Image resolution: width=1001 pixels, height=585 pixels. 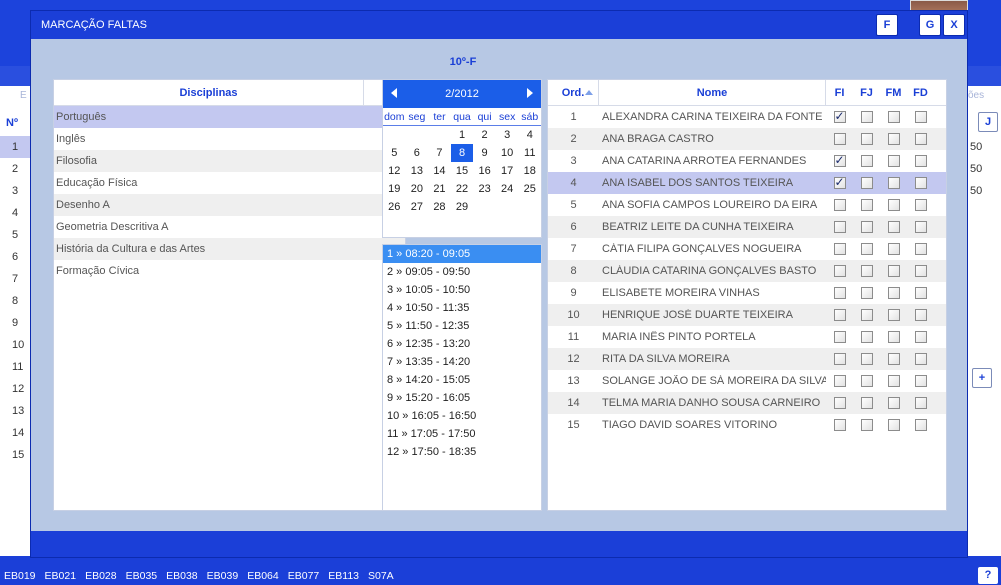 I want to click on time-slot-item: 11 » 17:05 - 17:50, so click(x=462, y=434).